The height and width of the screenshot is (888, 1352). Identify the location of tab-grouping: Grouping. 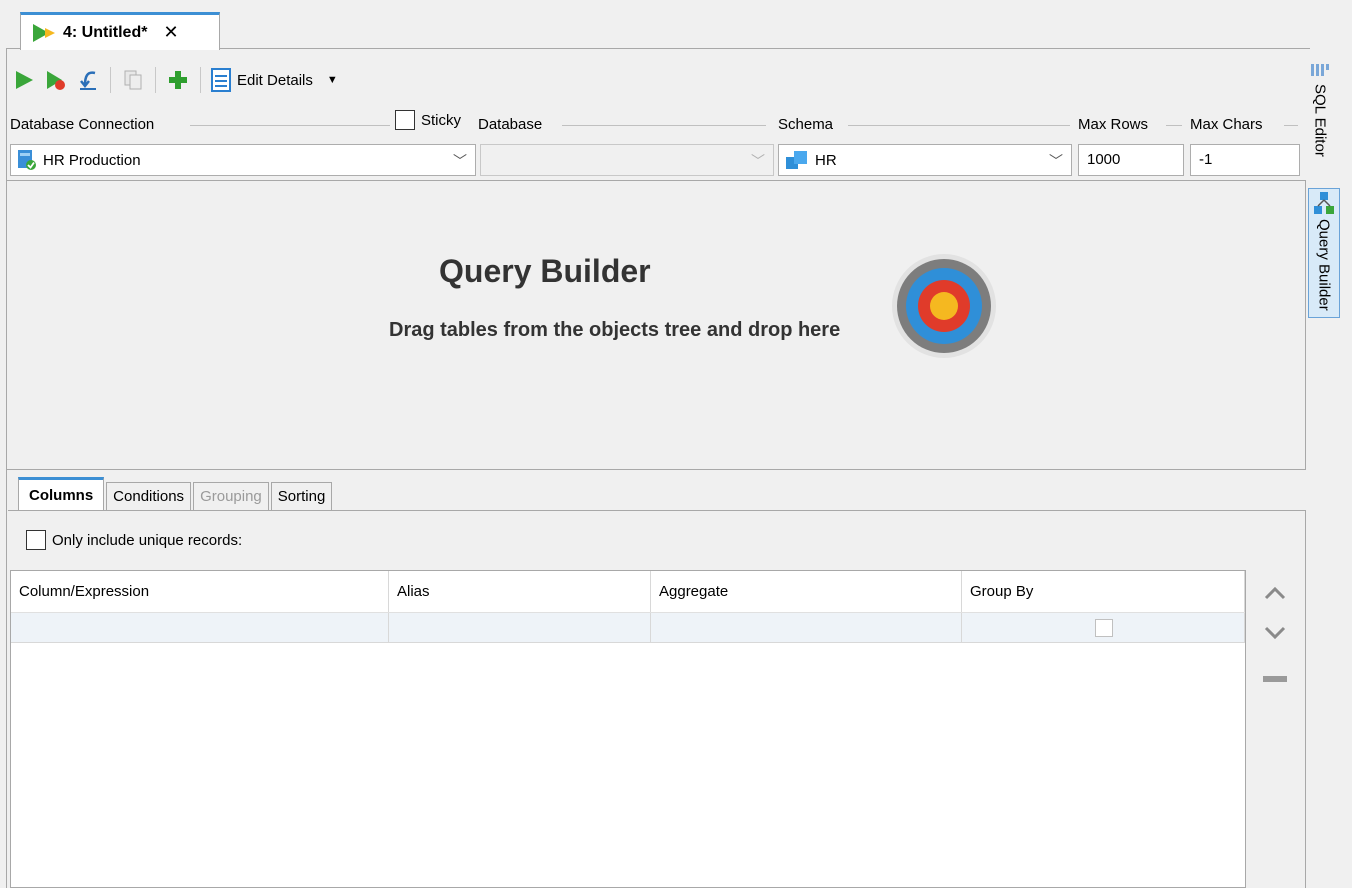
(231, 496).